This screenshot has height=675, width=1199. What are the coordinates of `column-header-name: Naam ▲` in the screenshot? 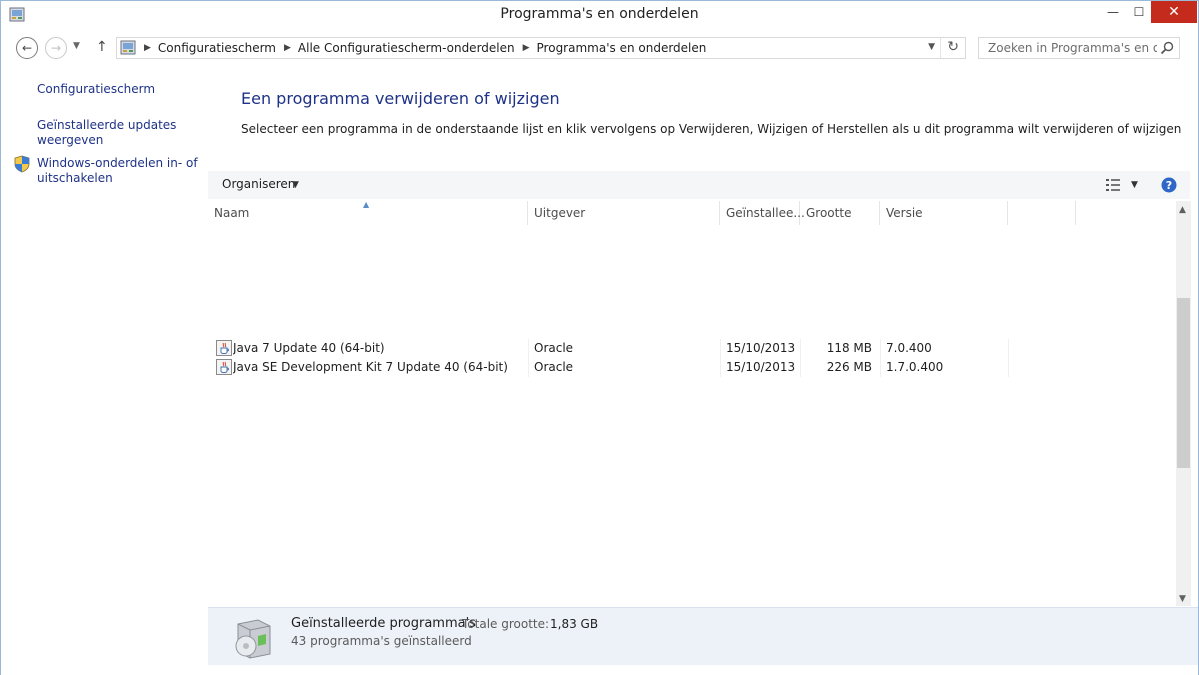 It's located at (368, 212).